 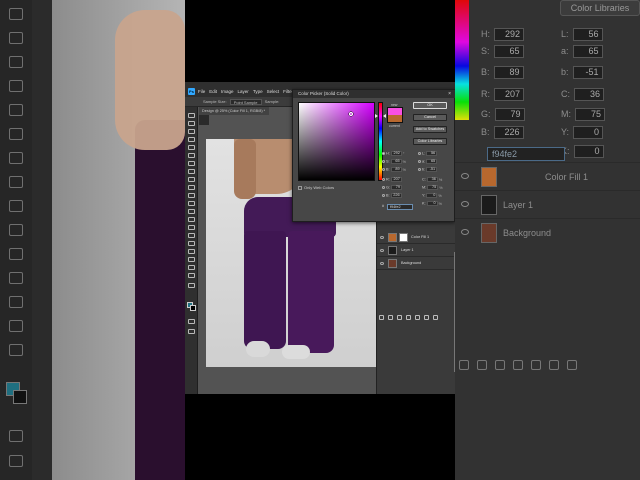 What do you see at coordinates (381, 317) in the screenshot?
I see `link-layers-icon` at bounding box center [381, 317].